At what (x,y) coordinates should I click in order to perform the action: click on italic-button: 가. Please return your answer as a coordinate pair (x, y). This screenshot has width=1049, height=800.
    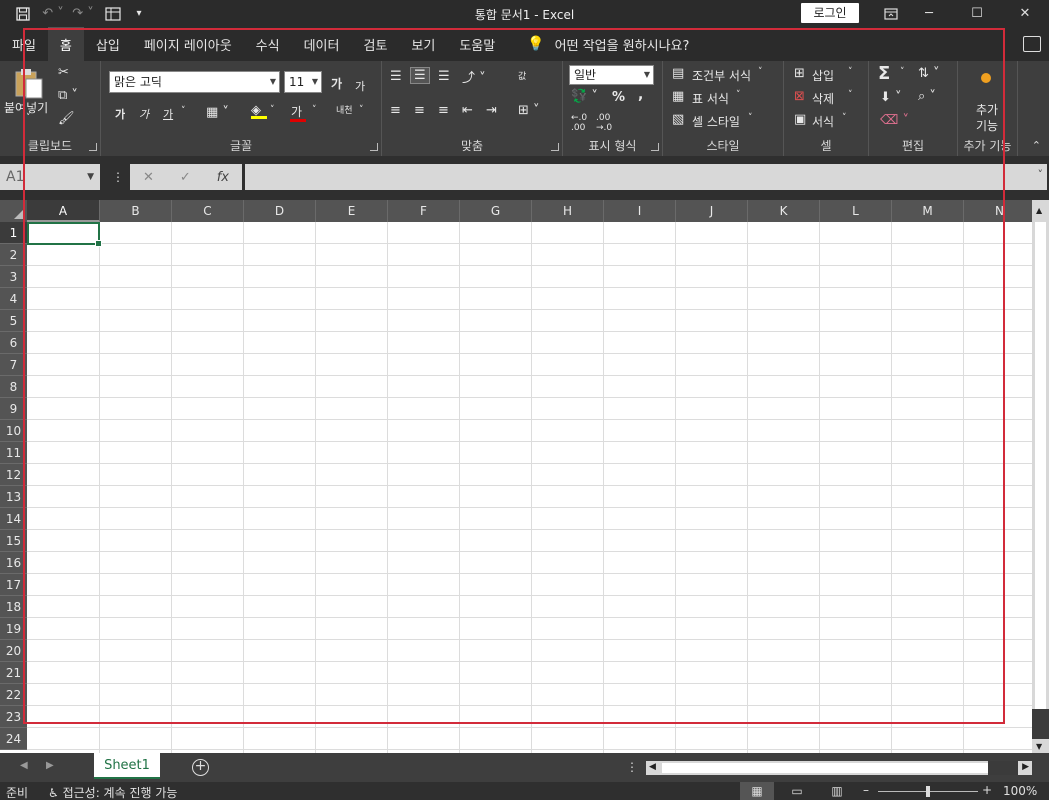
    Looking at the image, I should click on (144, 114).